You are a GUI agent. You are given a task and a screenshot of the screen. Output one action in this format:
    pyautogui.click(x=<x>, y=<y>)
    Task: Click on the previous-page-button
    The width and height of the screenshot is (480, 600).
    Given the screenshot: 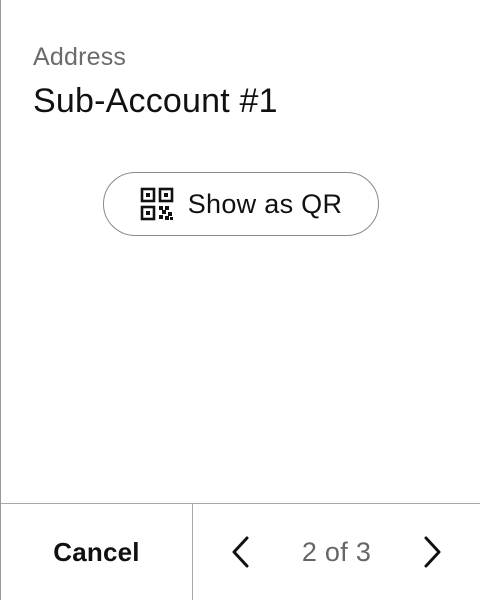 What is the action you would take?
    pyautogui.click(x=241, y=552)
    